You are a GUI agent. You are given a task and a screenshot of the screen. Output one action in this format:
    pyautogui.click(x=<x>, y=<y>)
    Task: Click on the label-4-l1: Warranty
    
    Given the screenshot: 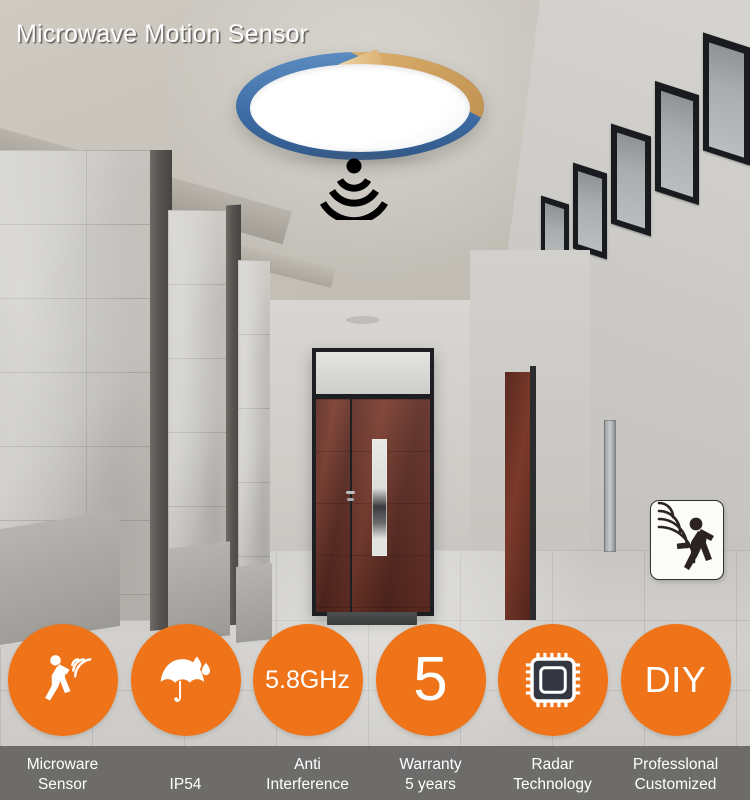 What is the action you would take?
    pyautogui.click(x=430, y=765)
    